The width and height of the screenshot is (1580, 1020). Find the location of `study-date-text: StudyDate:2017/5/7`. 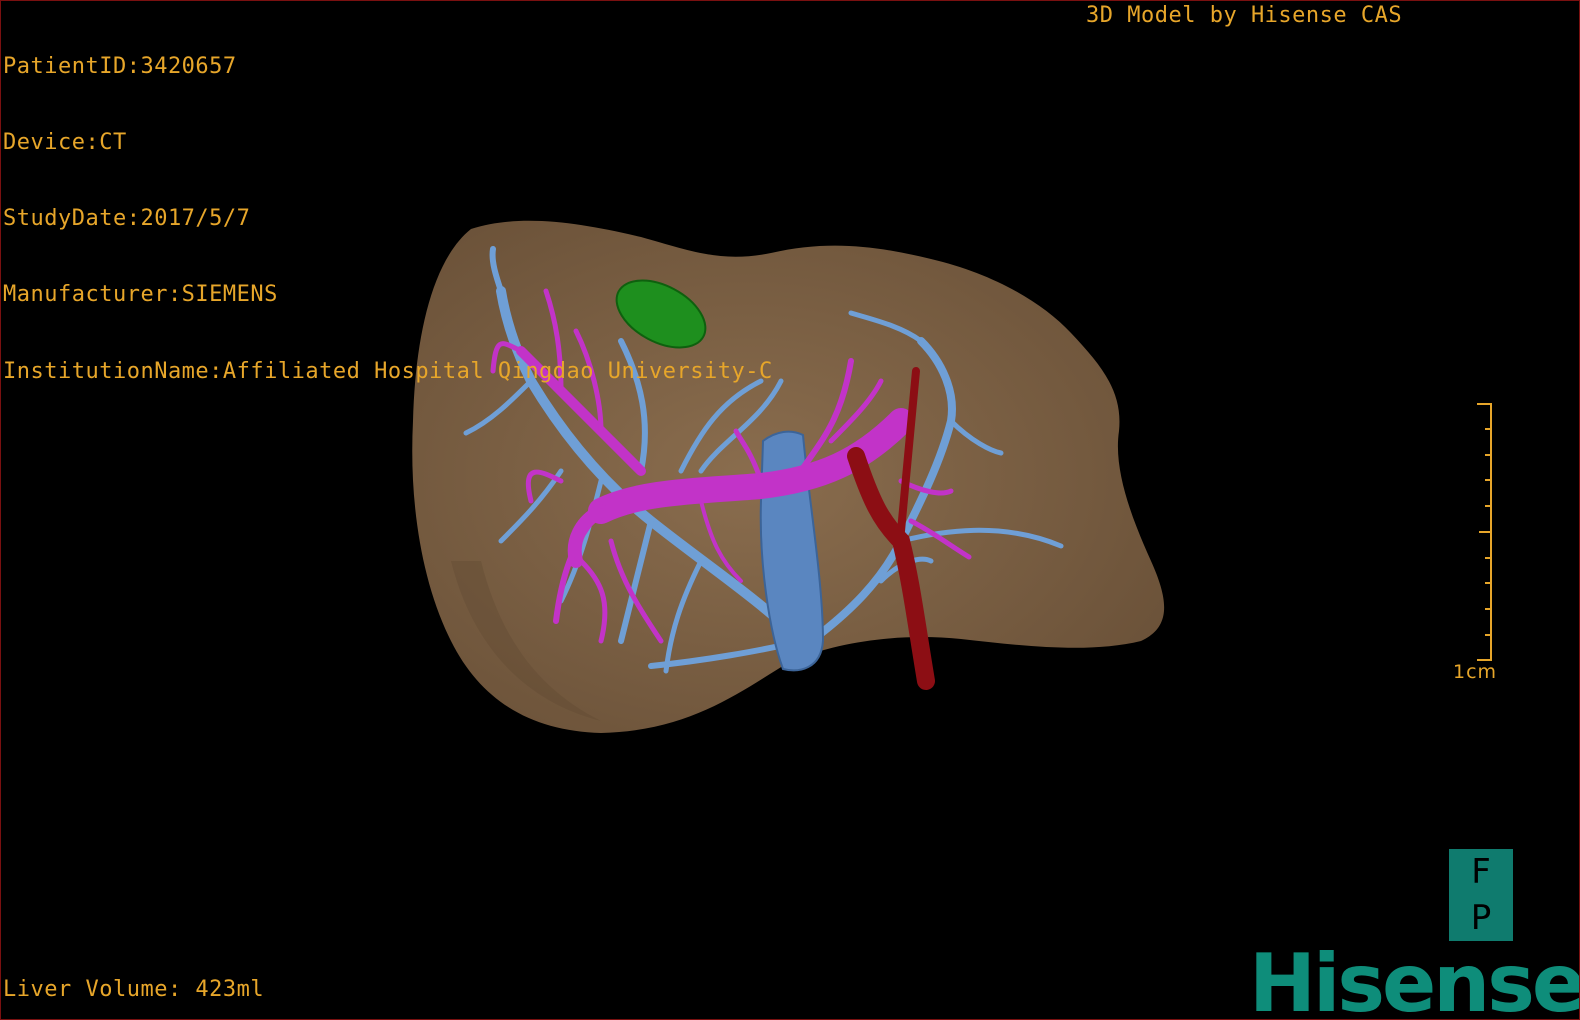

study-date-text: StudyDate:2017/5/7 is located at coordinates (127, 219).